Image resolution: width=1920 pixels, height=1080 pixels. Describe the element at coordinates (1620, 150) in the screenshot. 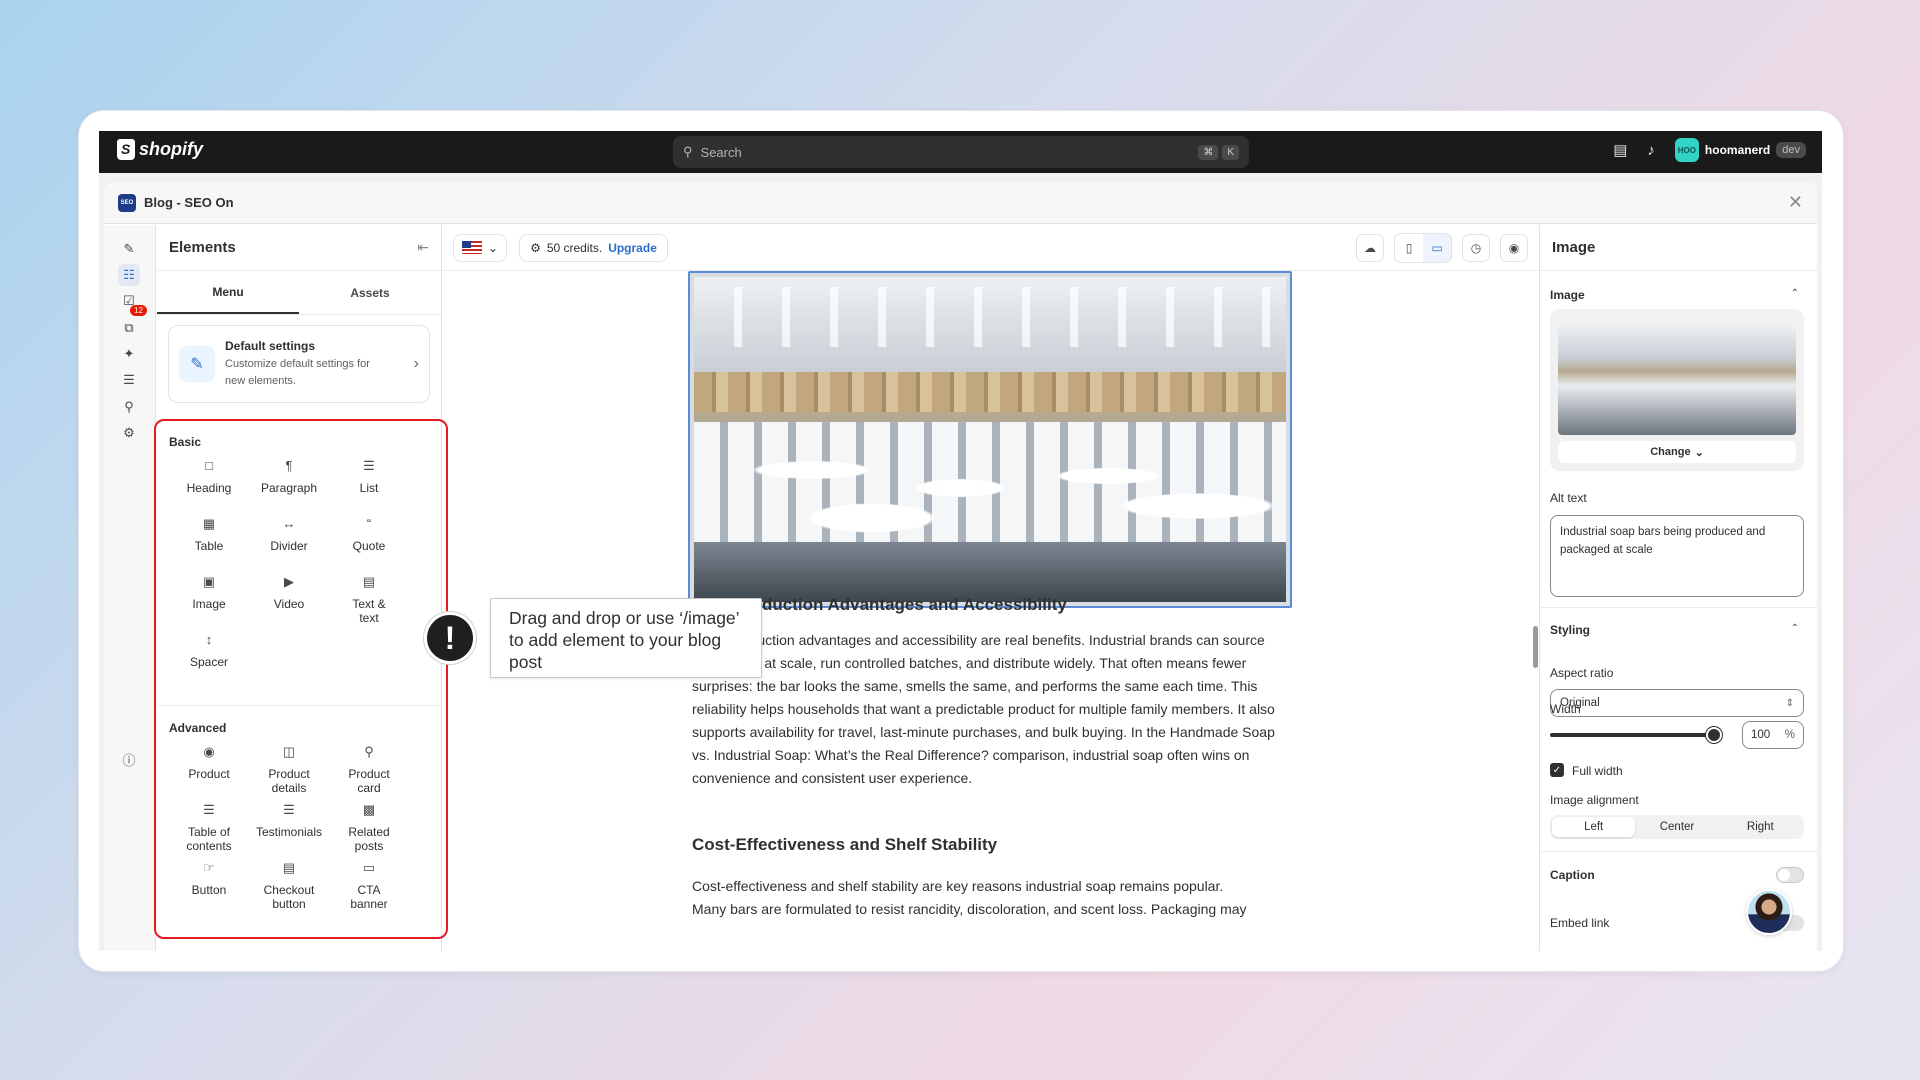

I see `store-icon: ▤` at that location.